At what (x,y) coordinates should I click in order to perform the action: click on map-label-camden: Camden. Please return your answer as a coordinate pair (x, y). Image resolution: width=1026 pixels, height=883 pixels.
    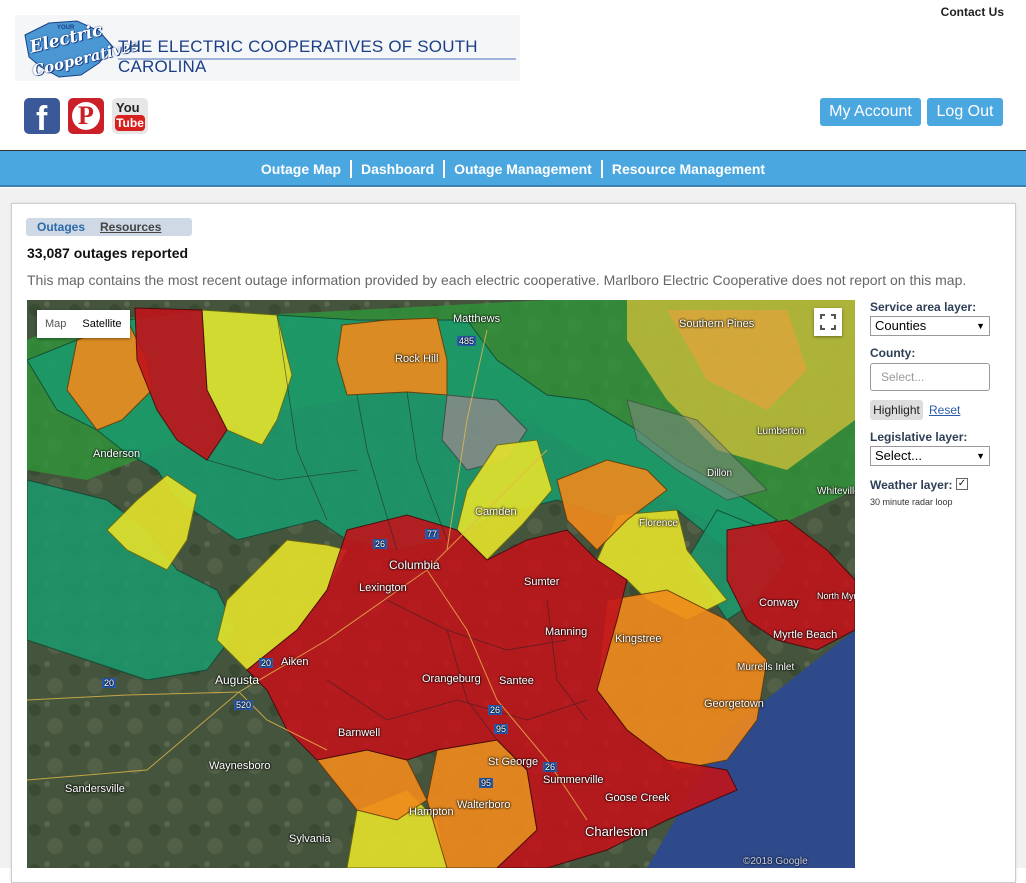
    Looking at the image, I should click on (496, 512).